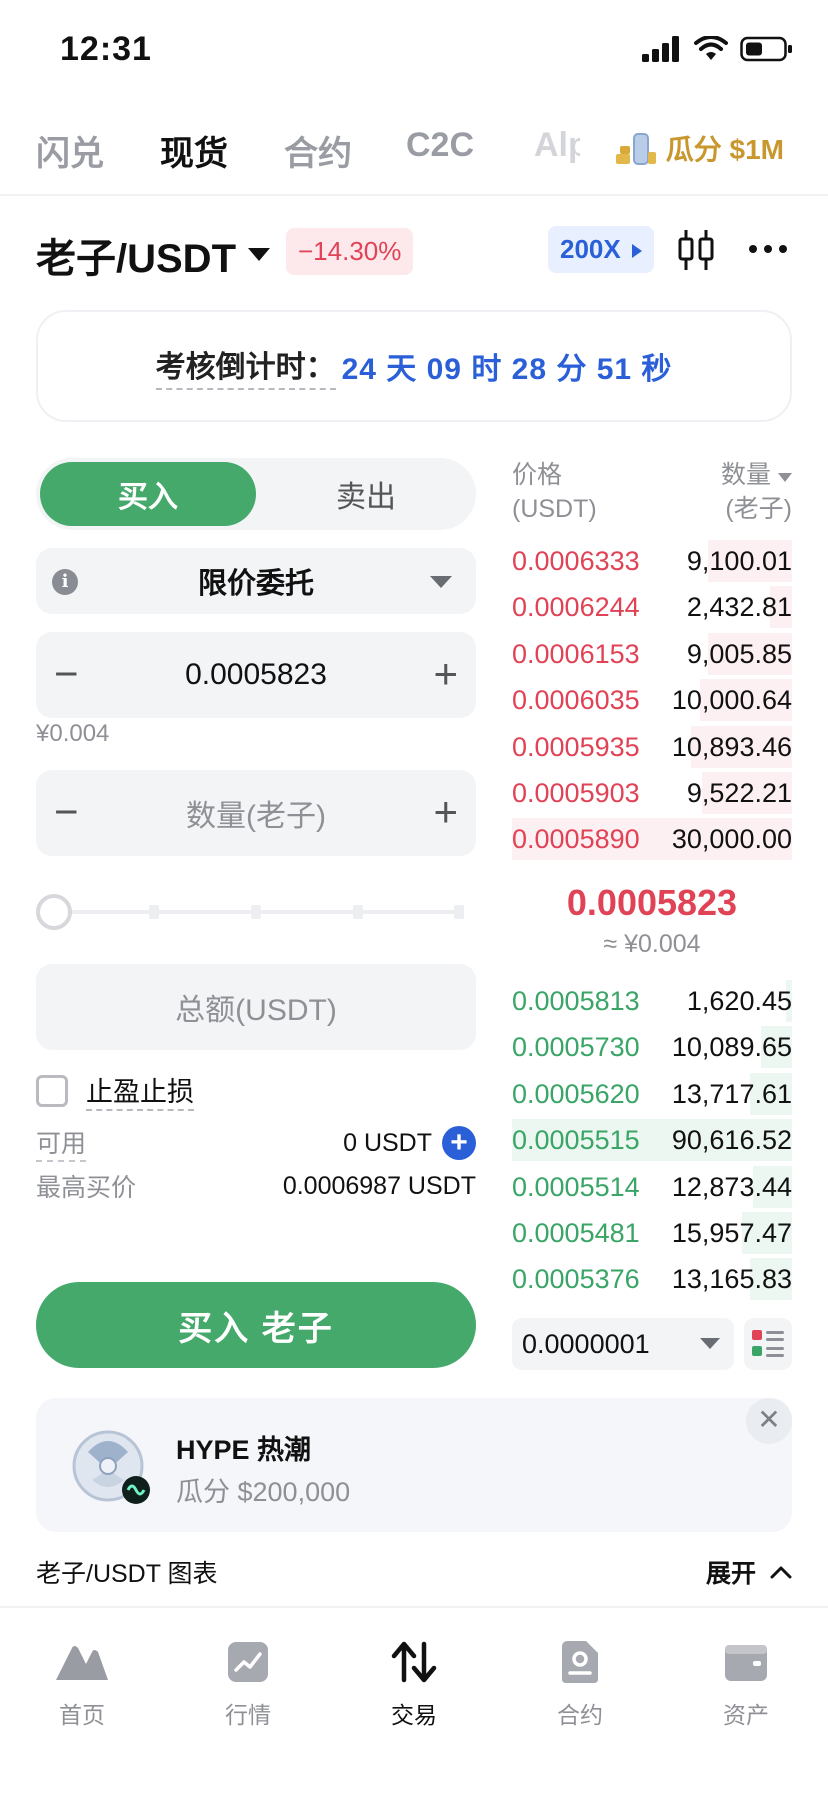  I want to click on orderbook-layout-button, so click(768, 1344).